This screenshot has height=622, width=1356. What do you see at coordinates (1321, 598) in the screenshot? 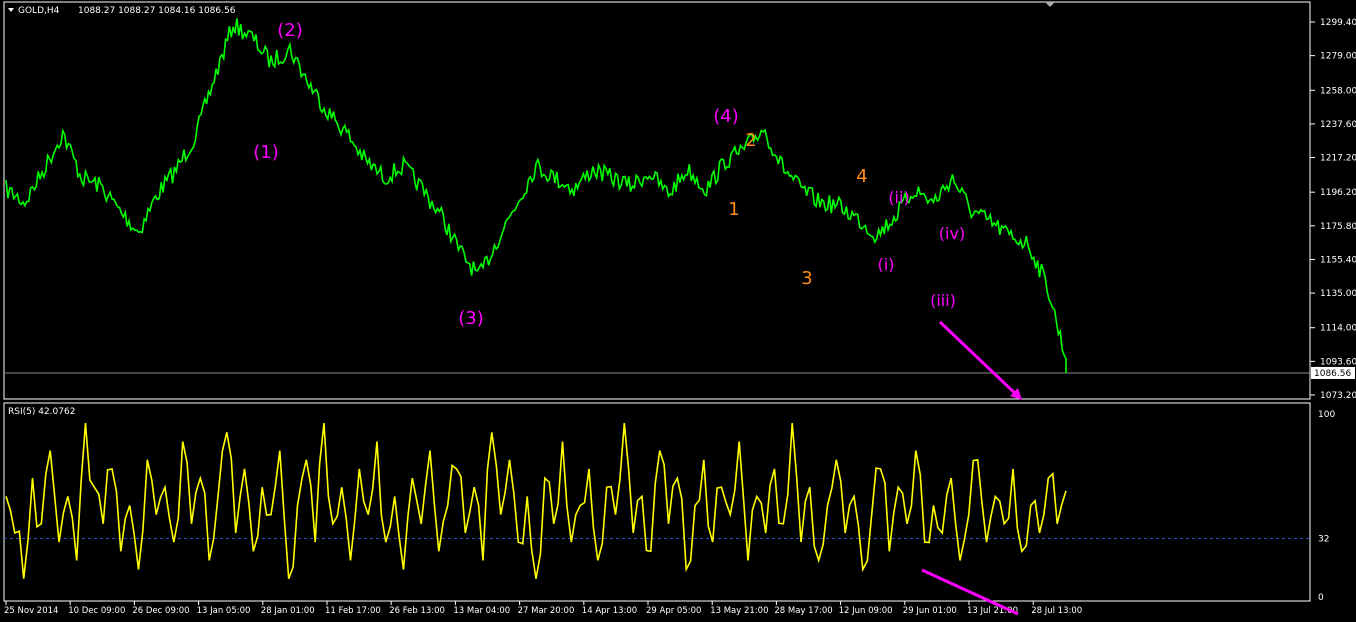
I see `rsi-tick-label: 0` at bounding box center [1321, 598].